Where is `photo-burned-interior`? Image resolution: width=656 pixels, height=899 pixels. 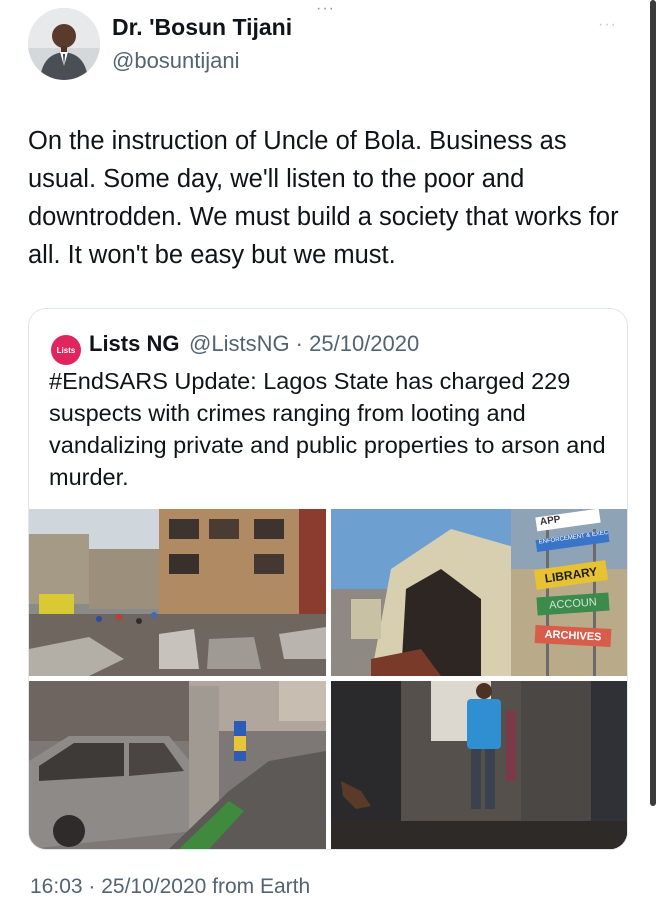 photo-burned-interior is located at coordinates (479, 765).